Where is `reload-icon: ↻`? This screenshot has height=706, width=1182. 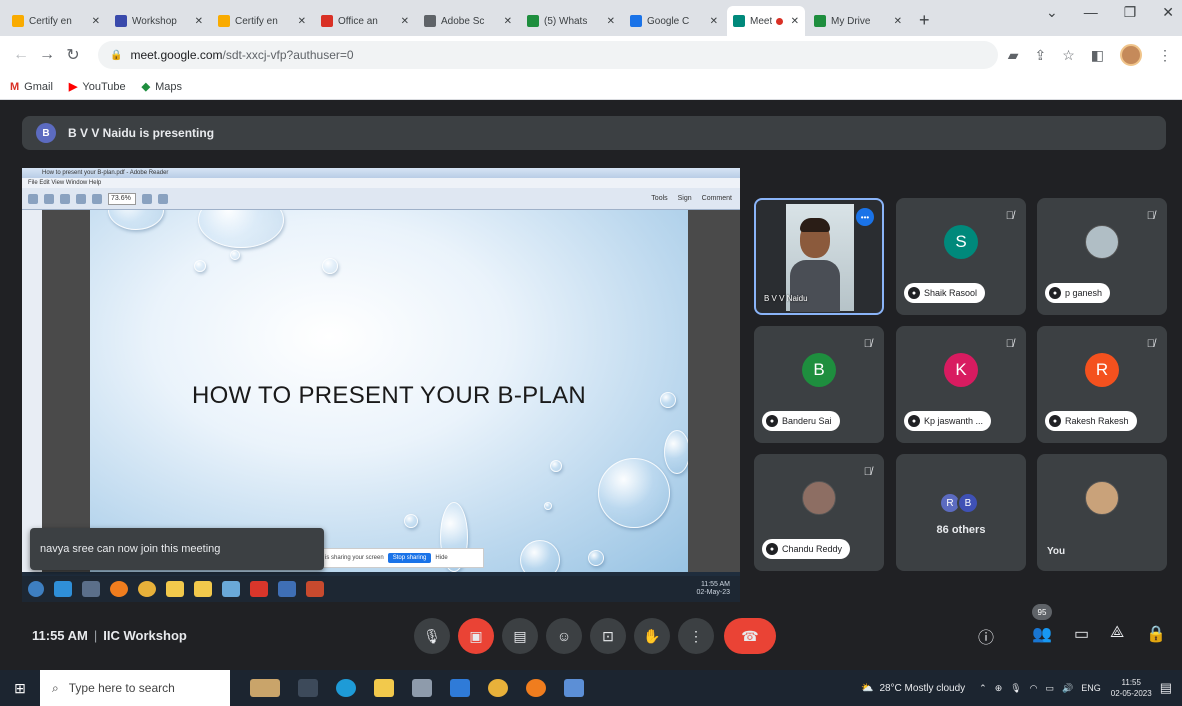
reload-icon: ↻ is located at coordinates (73, 55).